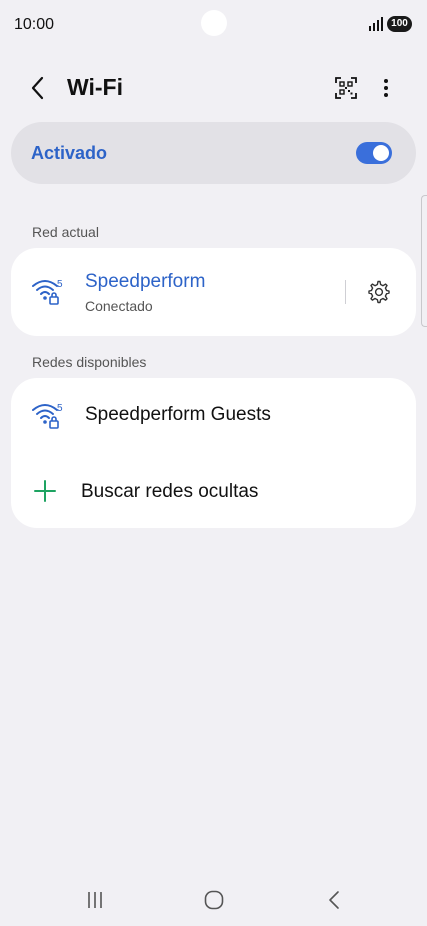 Image resolution: width=427 pixels, height=926 pixels. I want to click on wifi-switch, so click(374, 153).